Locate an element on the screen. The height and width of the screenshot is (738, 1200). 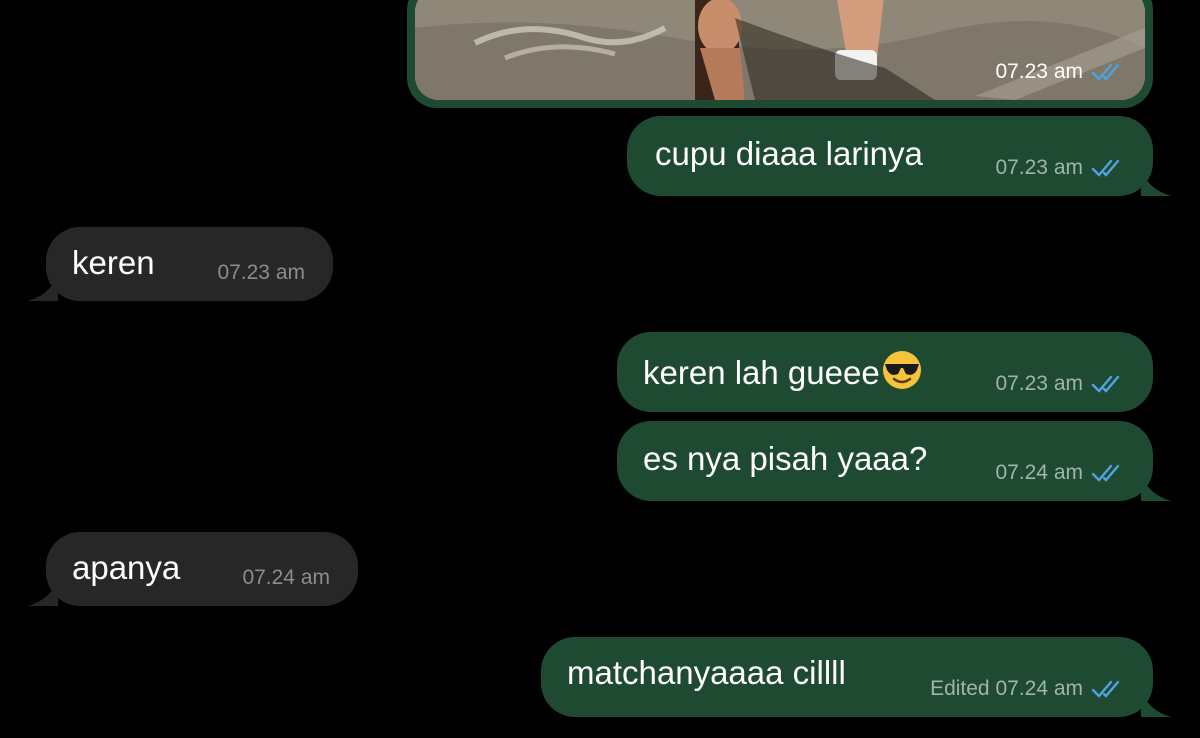
message-text: keren is located at coordinates (113, 262).